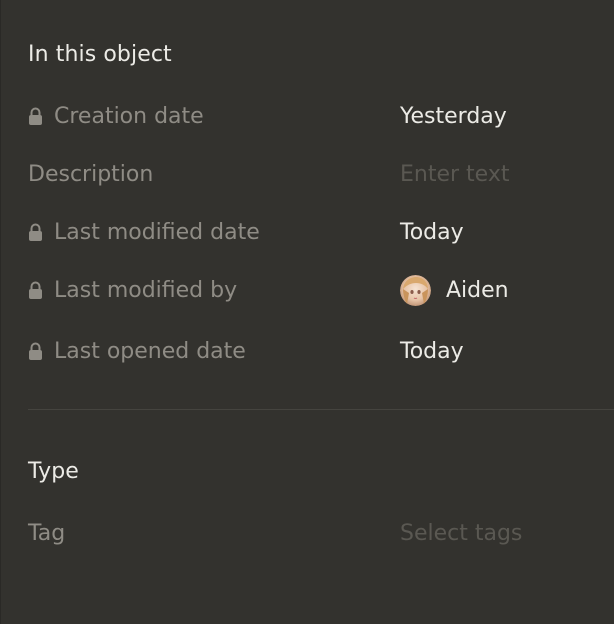 The width and height of the screenshot is (614, 624). I want to click on property-label-text: Description, so click(91, 174).